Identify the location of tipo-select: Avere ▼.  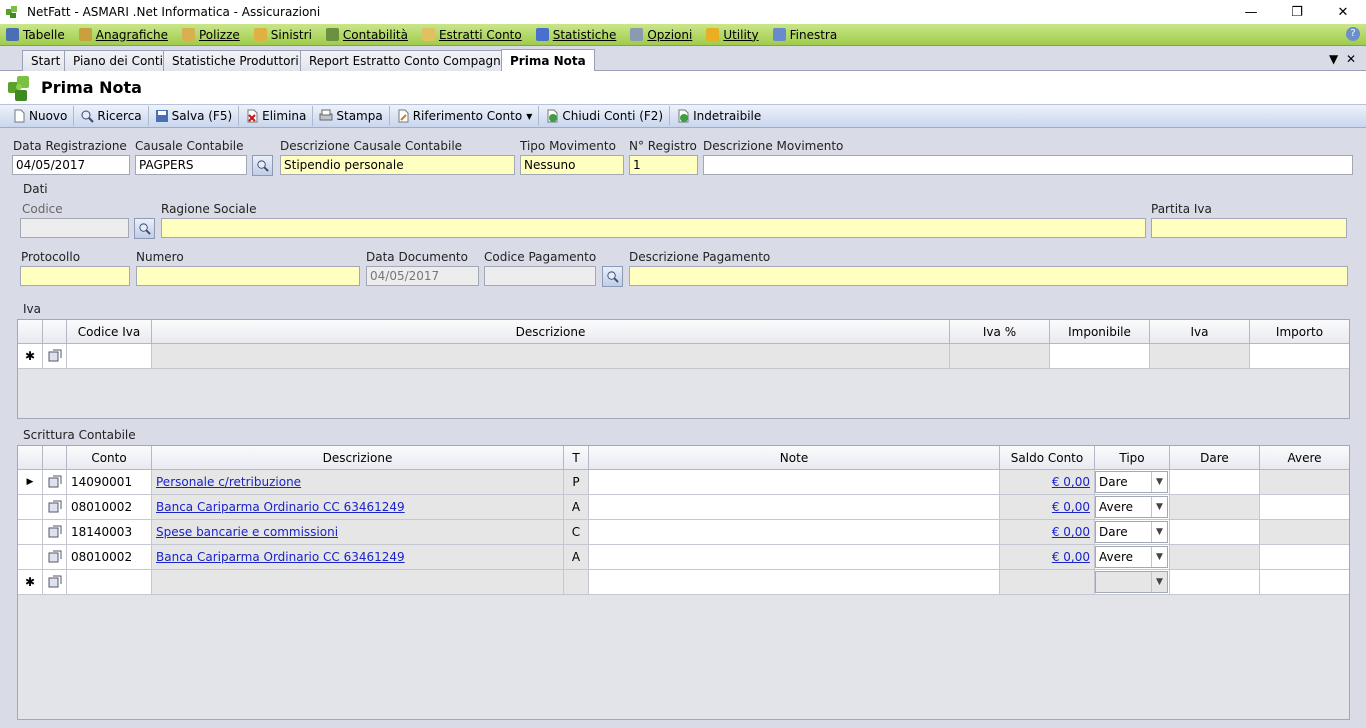
(1131, 557).